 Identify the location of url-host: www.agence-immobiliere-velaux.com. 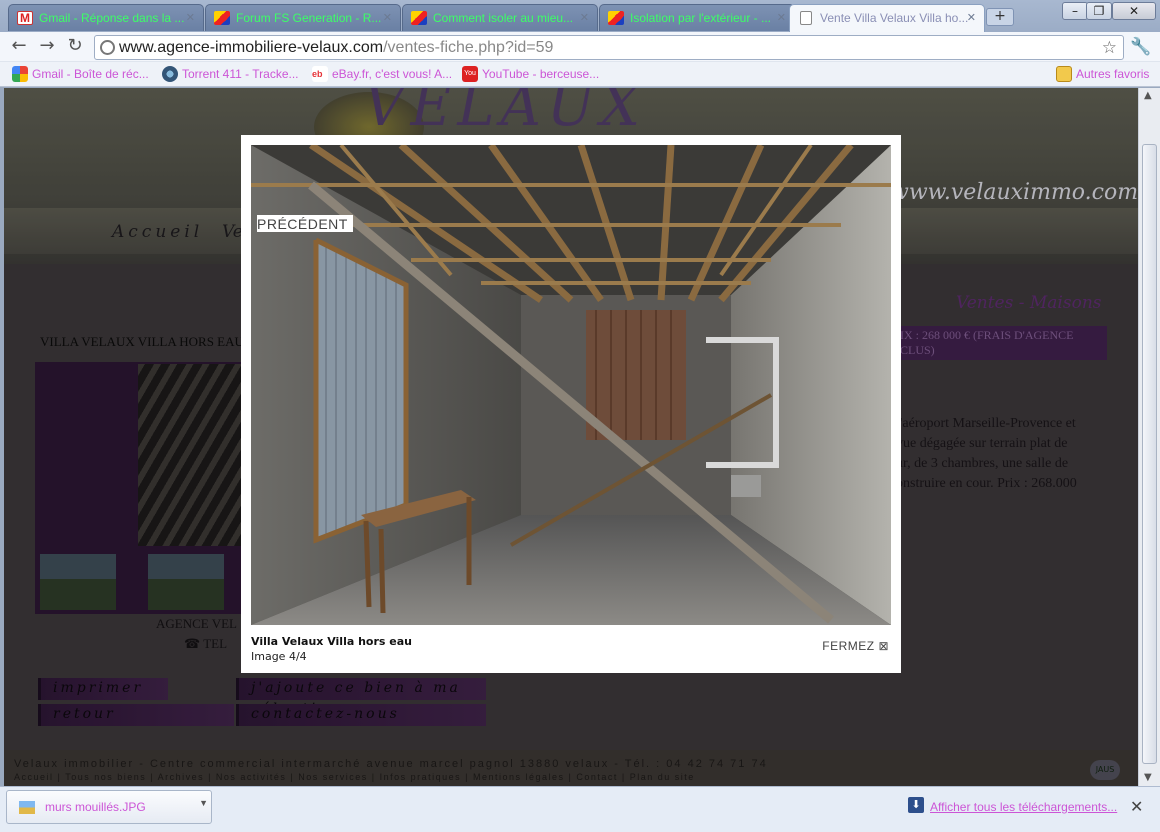
(251, 47).